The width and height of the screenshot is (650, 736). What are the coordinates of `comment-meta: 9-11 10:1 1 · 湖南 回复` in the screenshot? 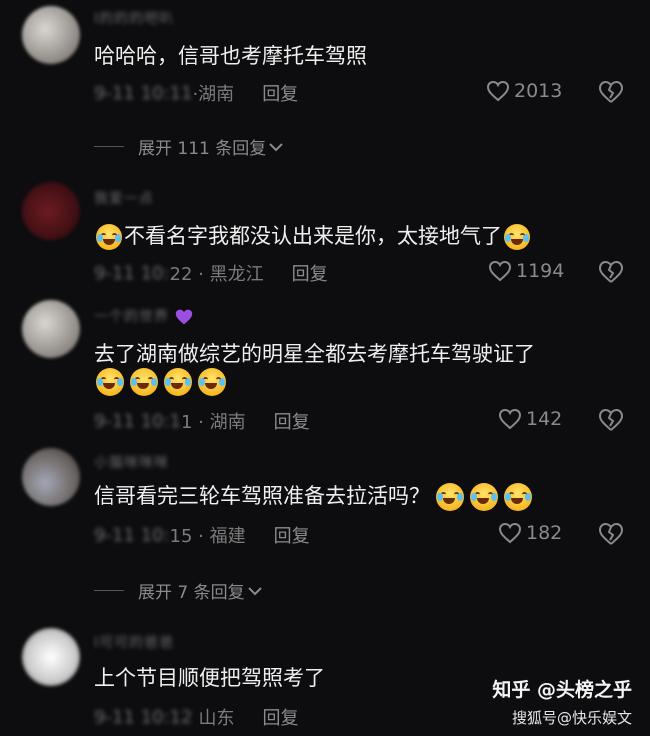 It's located at (202, 421).